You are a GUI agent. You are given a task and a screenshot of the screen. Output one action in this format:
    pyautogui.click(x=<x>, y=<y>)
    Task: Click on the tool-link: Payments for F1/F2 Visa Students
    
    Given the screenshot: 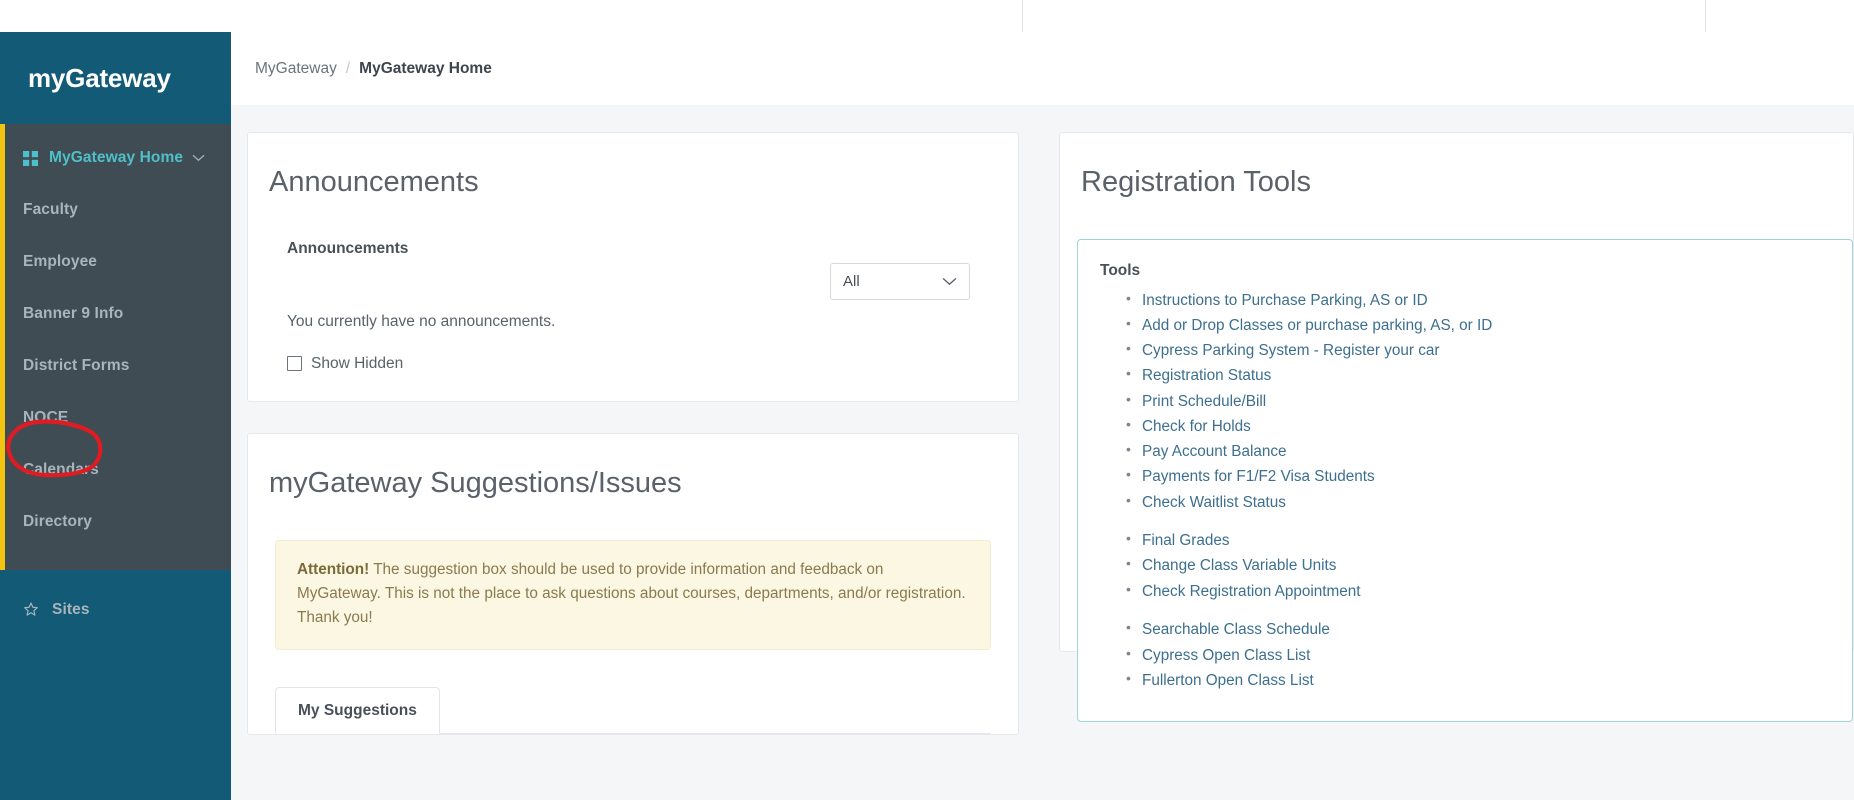 What is the action you would take?
    pyautogui.click(x=1489, y=476)
    